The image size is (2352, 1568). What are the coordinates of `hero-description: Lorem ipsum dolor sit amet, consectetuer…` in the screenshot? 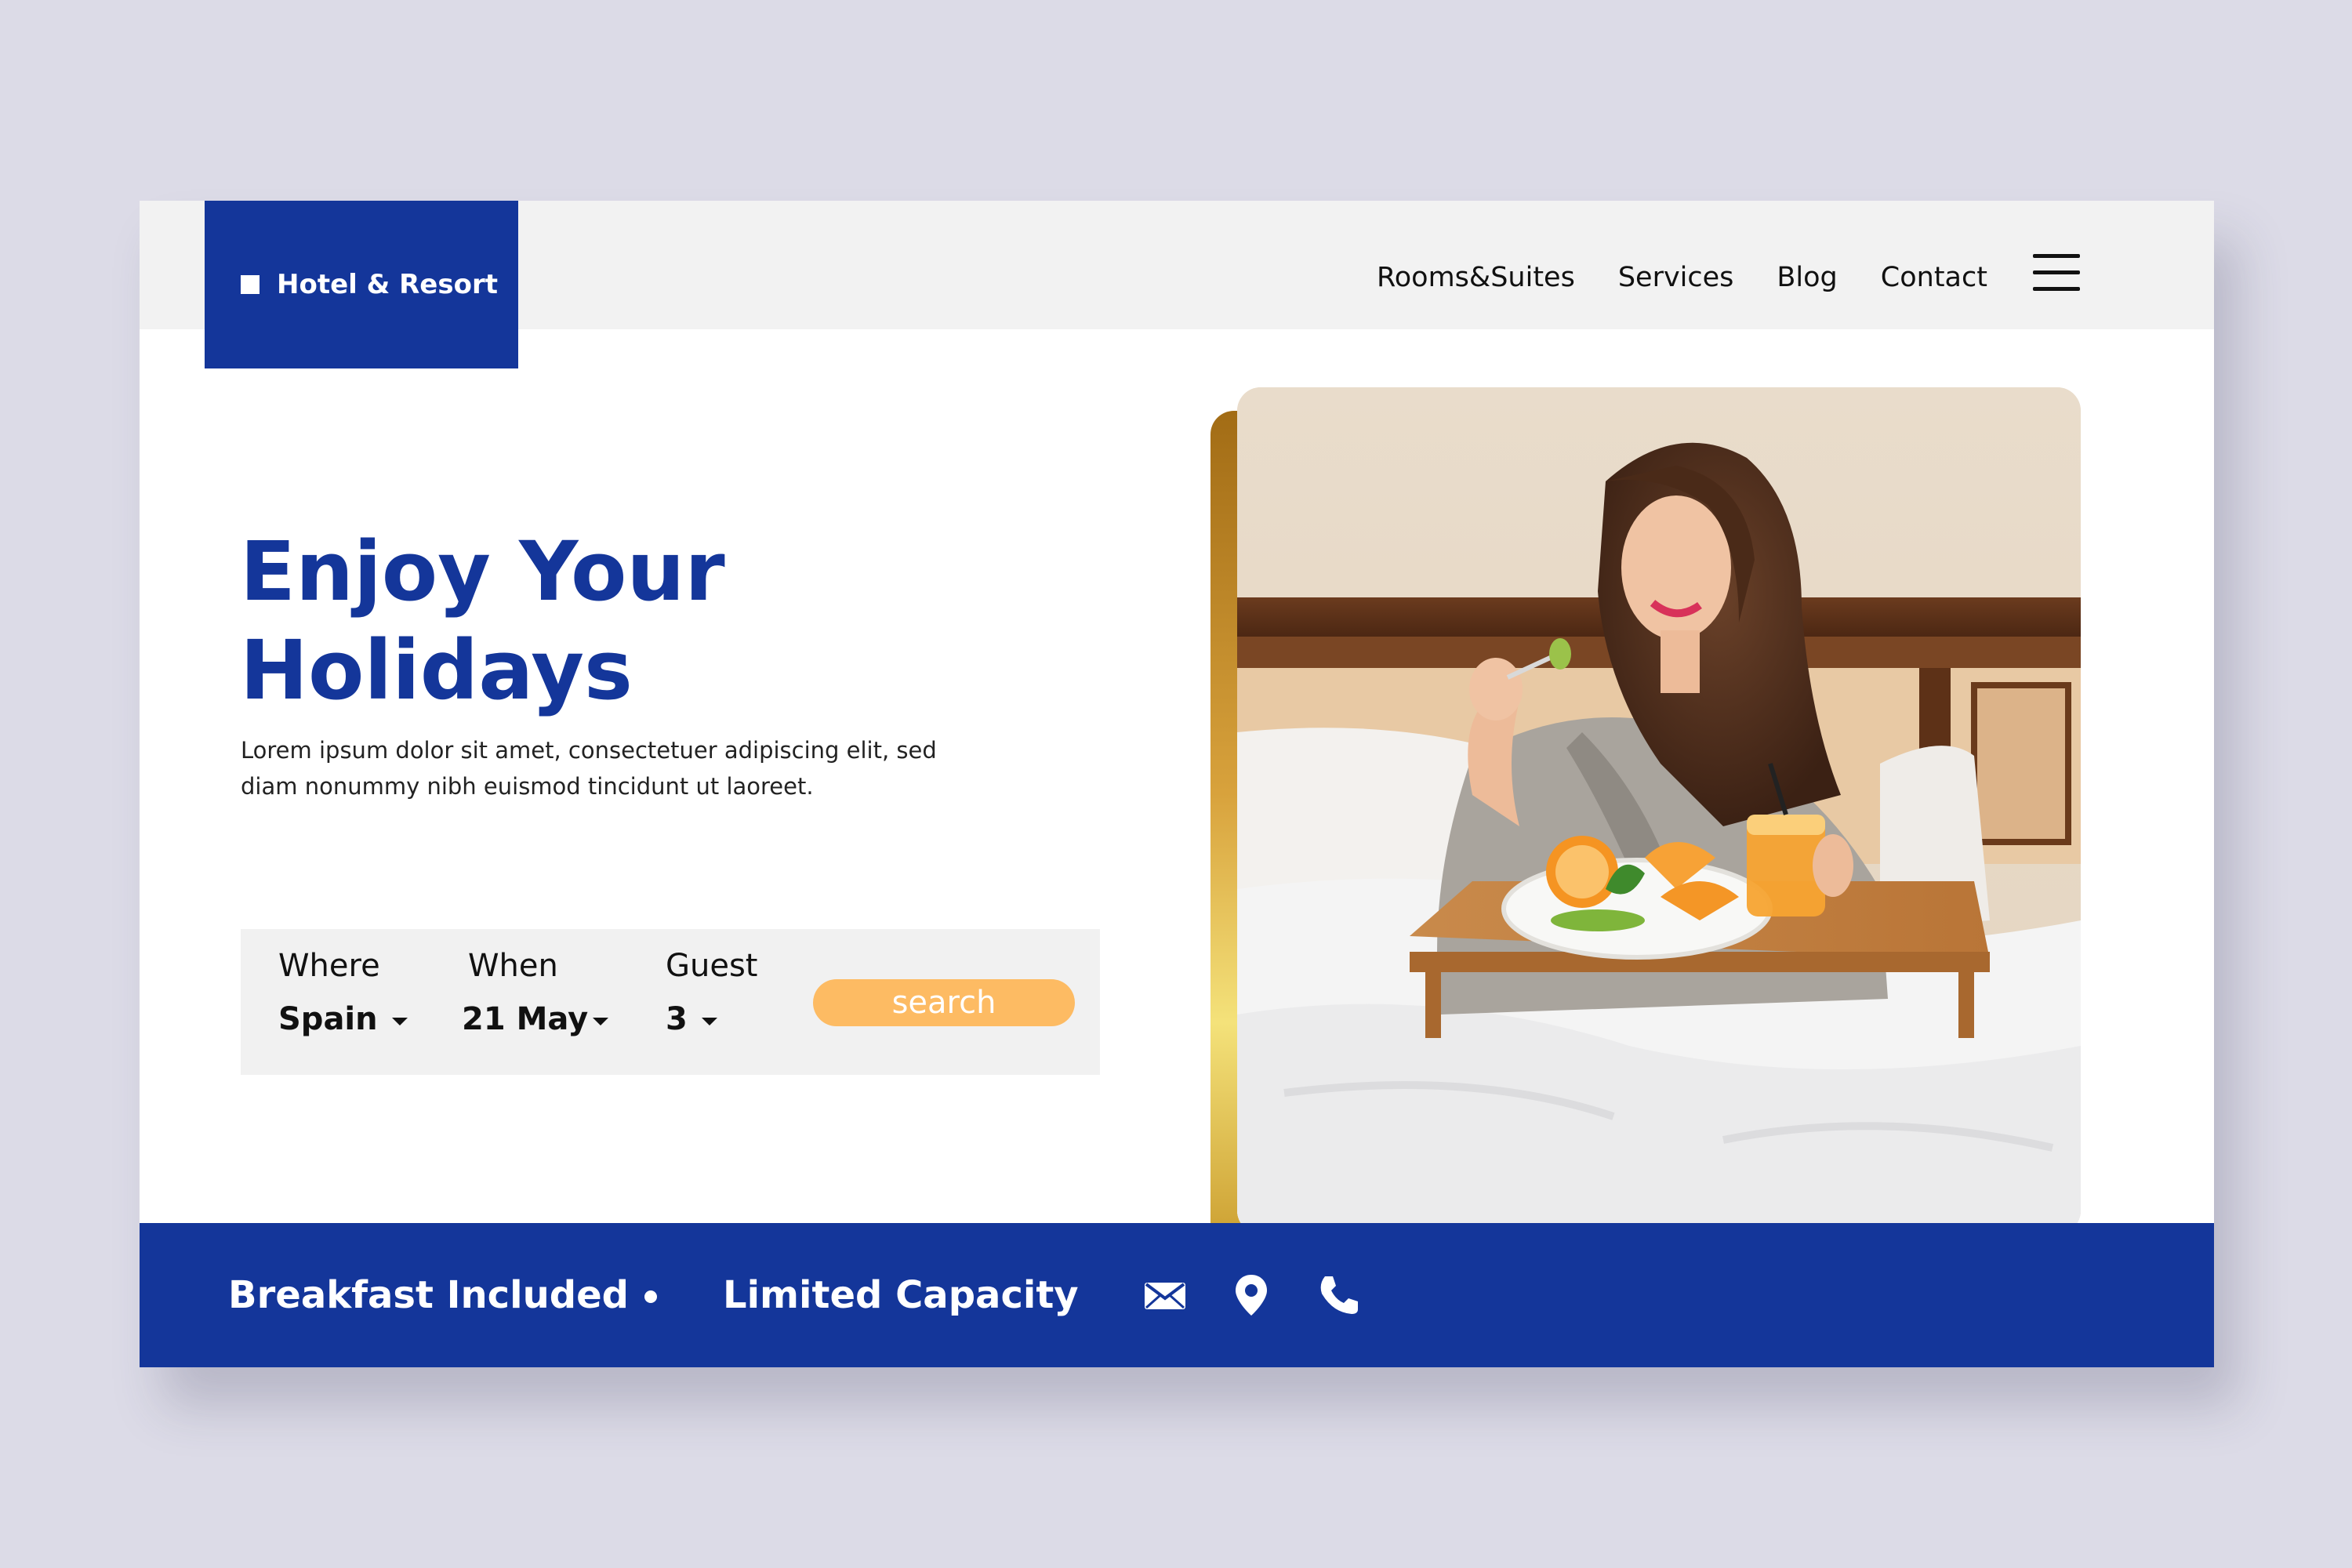 It's located at (633, 768).